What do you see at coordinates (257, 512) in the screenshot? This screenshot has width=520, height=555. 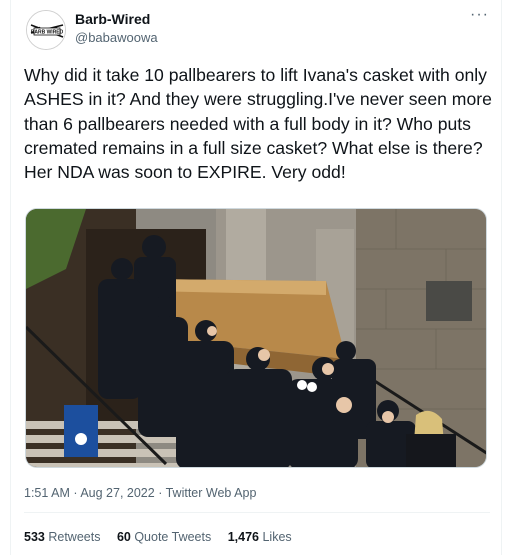 I see `stats-divider` at bounding box center [257, 512].